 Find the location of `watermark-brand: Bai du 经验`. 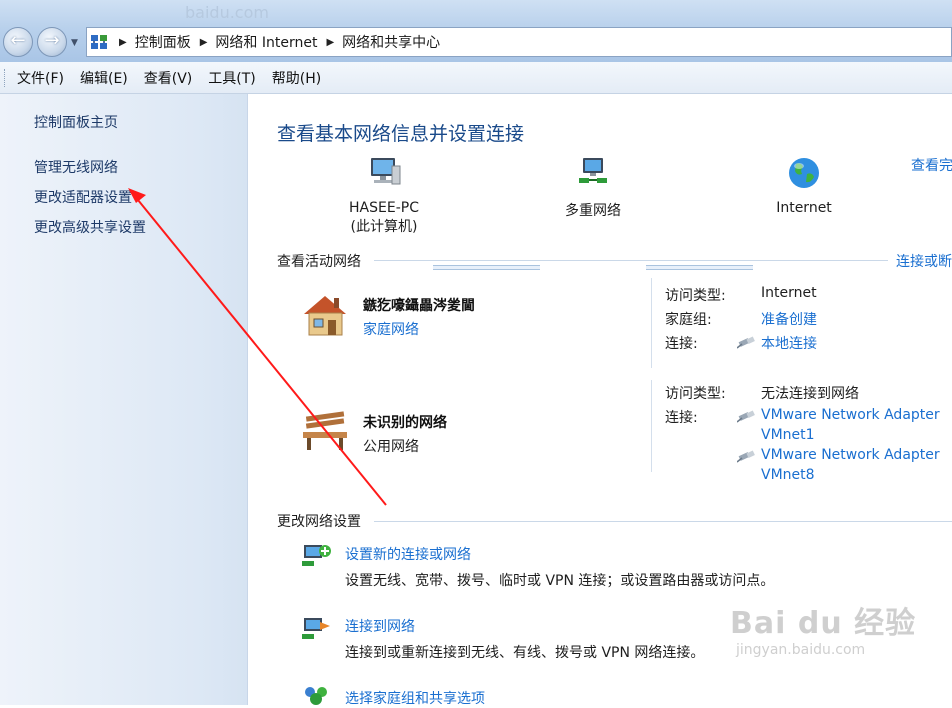

watermark-brand: Bai du 经验 is located at coordinates (823, 623).